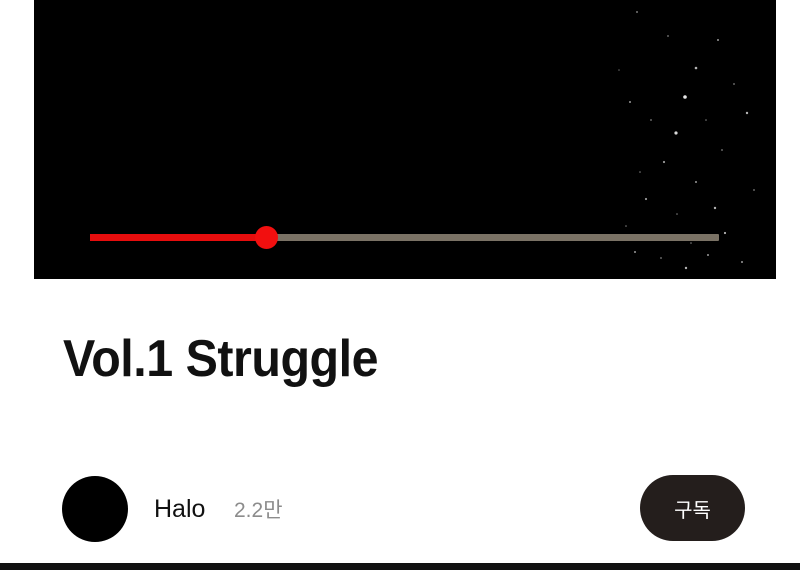  What do you see at coordinates (404, 237) in the screenshot?
I see `progress-bar` at bounding box center [404, 237].